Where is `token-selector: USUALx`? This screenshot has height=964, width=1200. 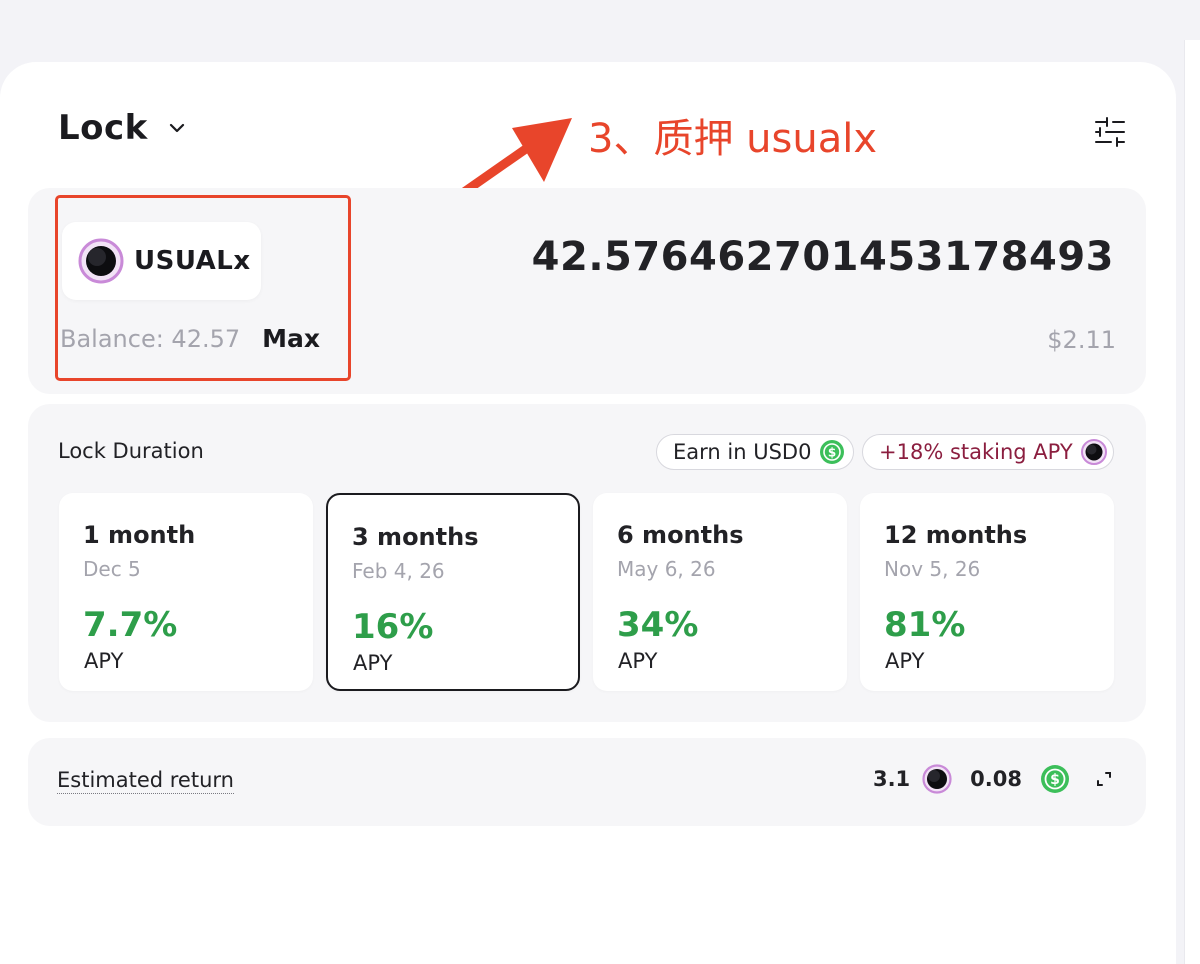 token-selector: USUALx is located at coordinates (161, 261).